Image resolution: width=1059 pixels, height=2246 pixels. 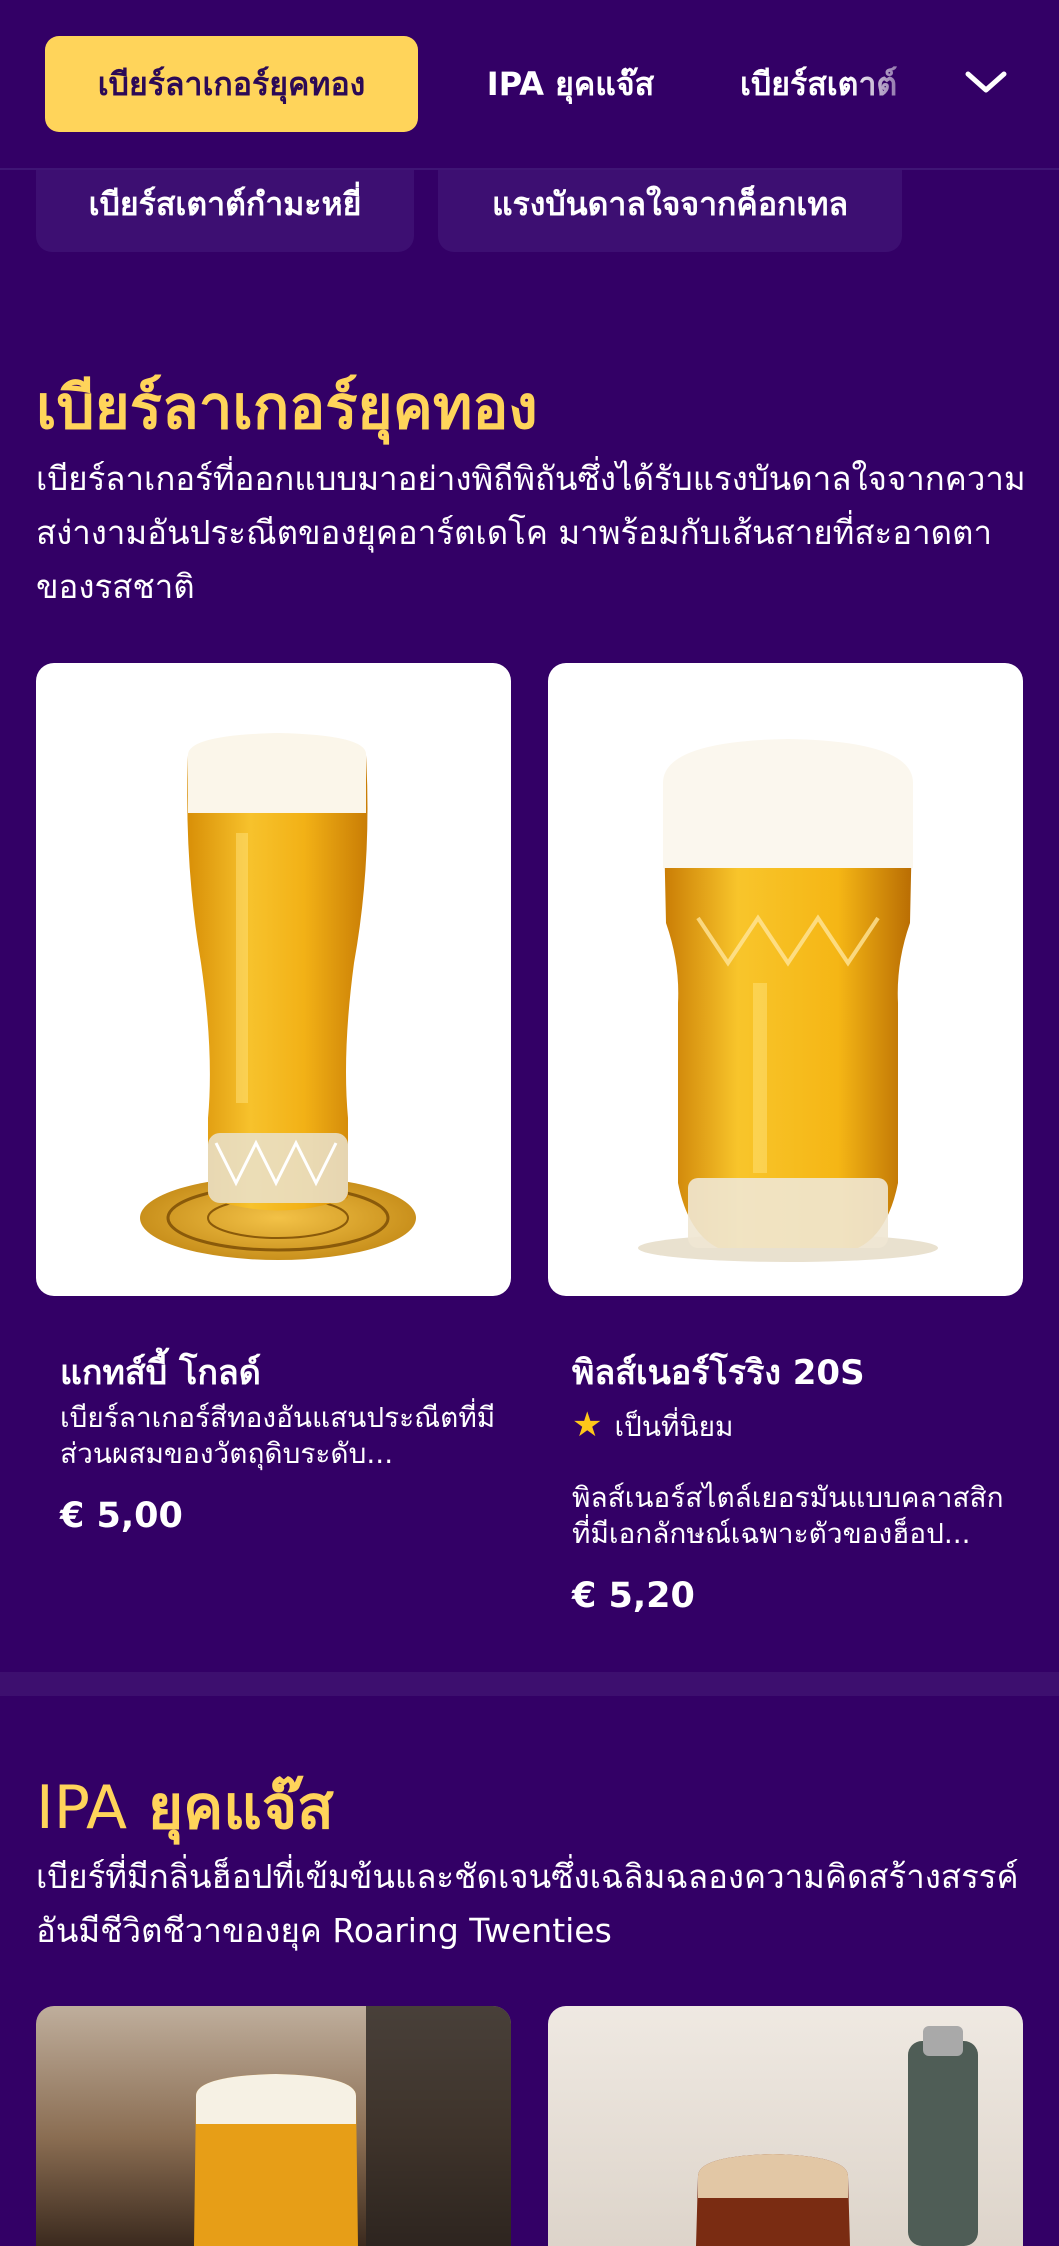 I want to click on tab-velvet-stout: เบียร์สเตาต์กำมะหยี่, so click(x=225, y=209).